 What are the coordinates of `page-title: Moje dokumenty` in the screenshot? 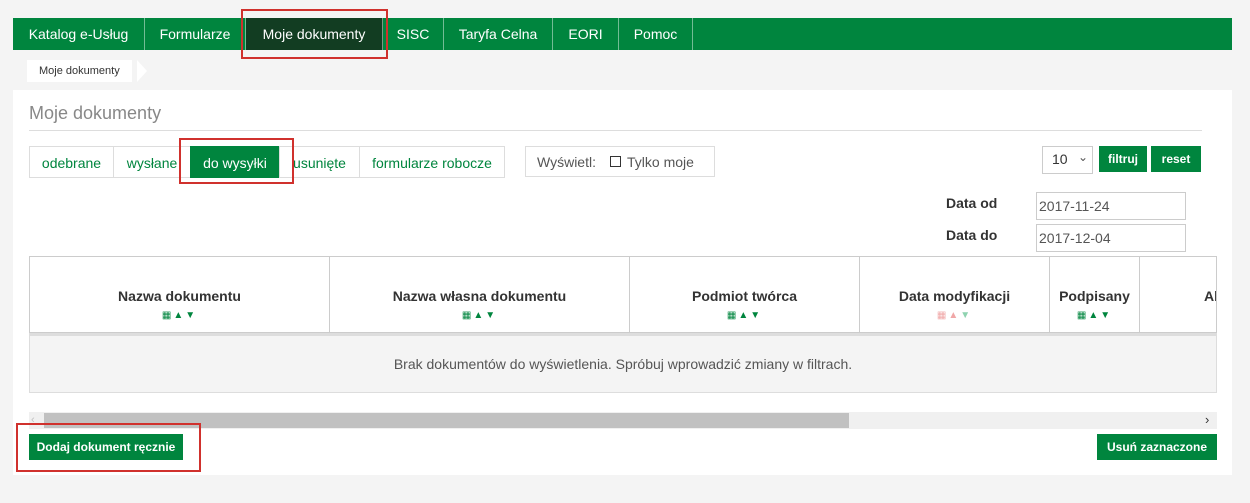 It's located at (95, 113).